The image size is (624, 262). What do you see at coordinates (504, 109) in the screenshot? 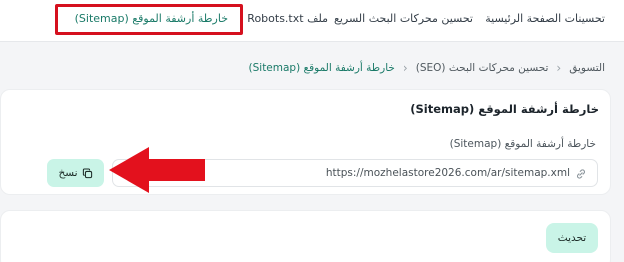
I see `card-title: خارطة أرشفة الموقع (Sitemap)` at bounding box center [504, 109].